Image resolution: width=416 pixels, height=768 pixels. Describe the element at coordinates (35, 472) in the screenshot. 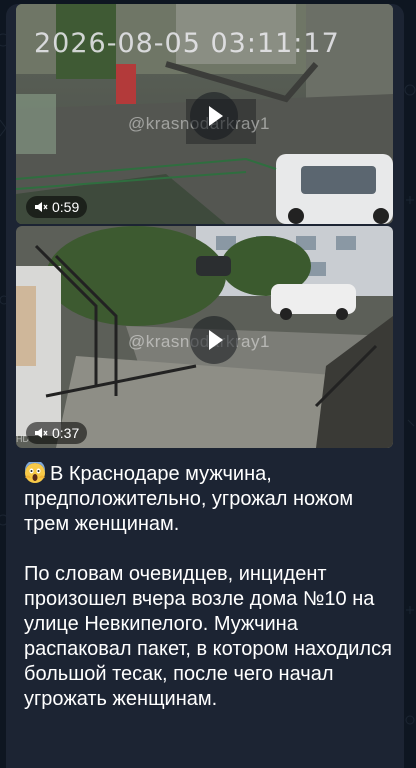

I see `screaming-face-icon` at that location.